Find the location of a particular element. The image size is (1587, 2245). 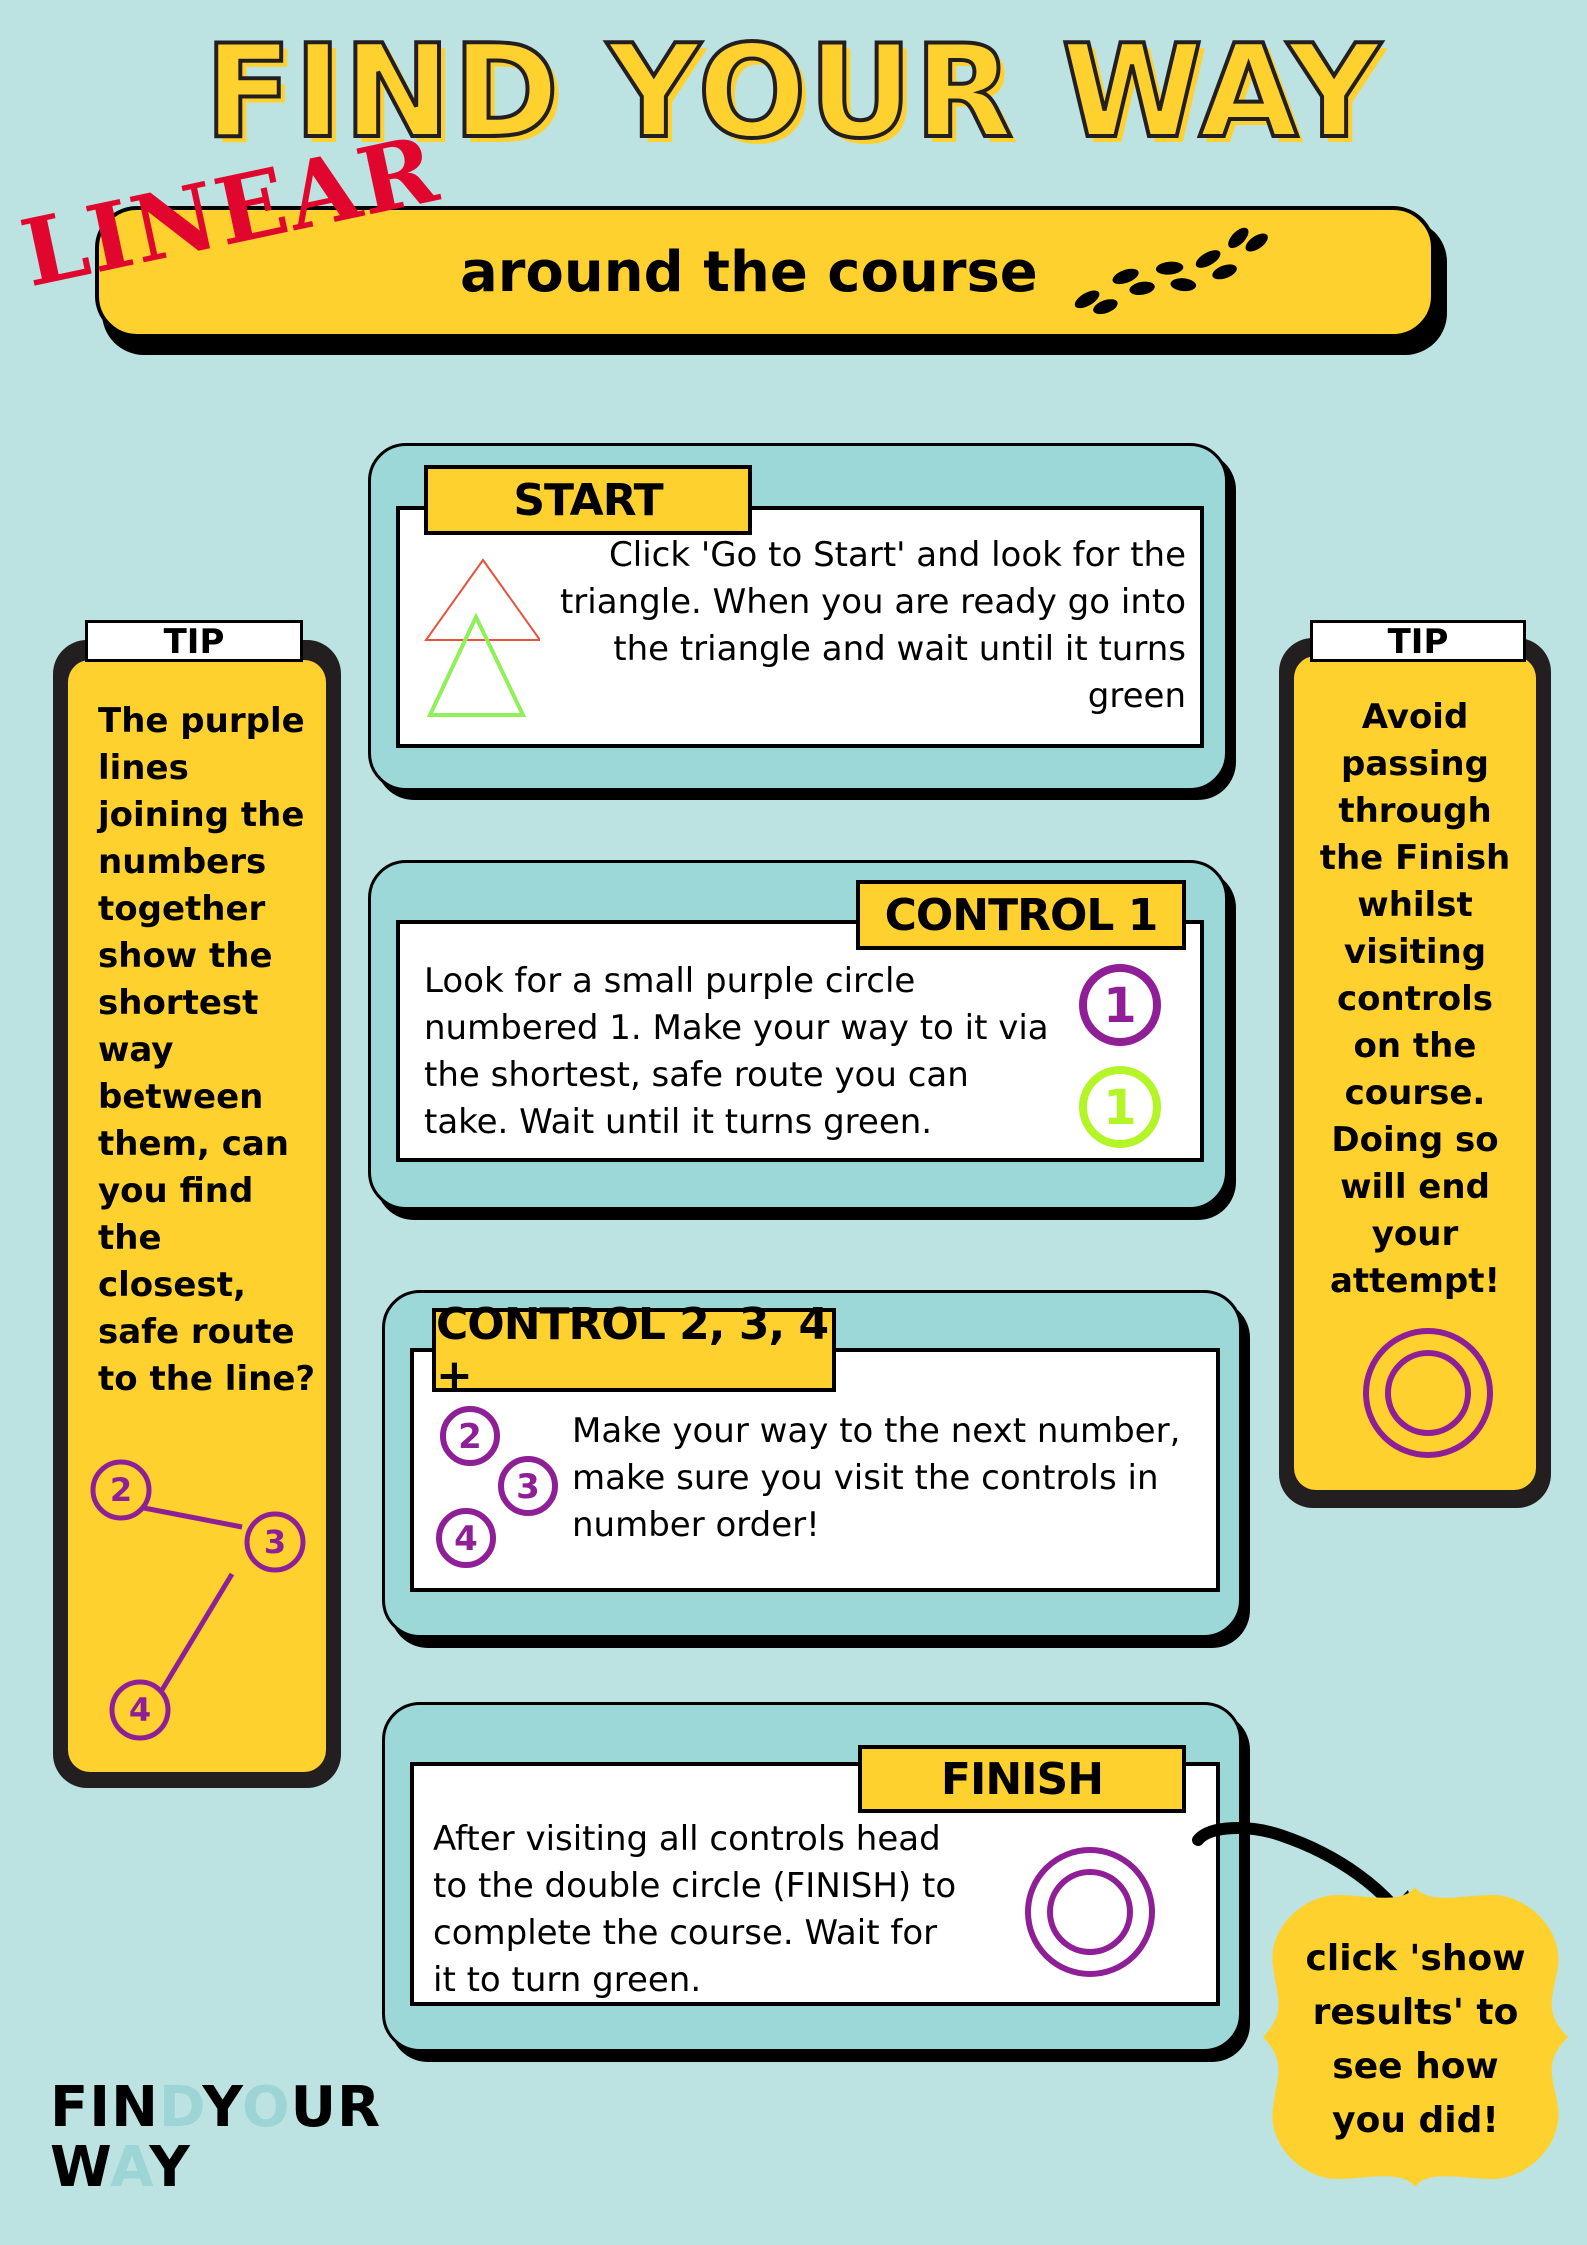

callout-line: results' to is located at coordinates (1415, 2012).